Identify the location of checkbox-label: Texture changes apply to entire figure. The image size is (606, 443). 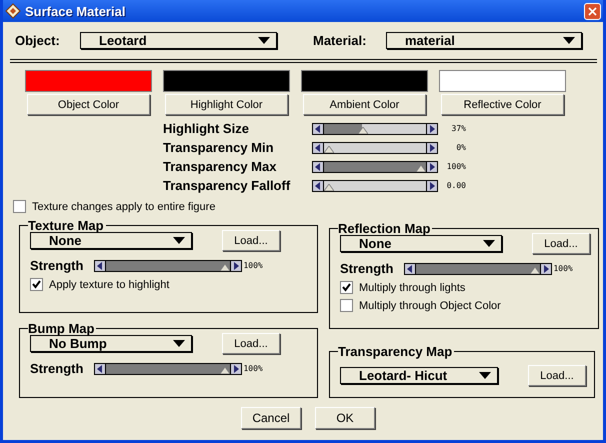
(124, 206).